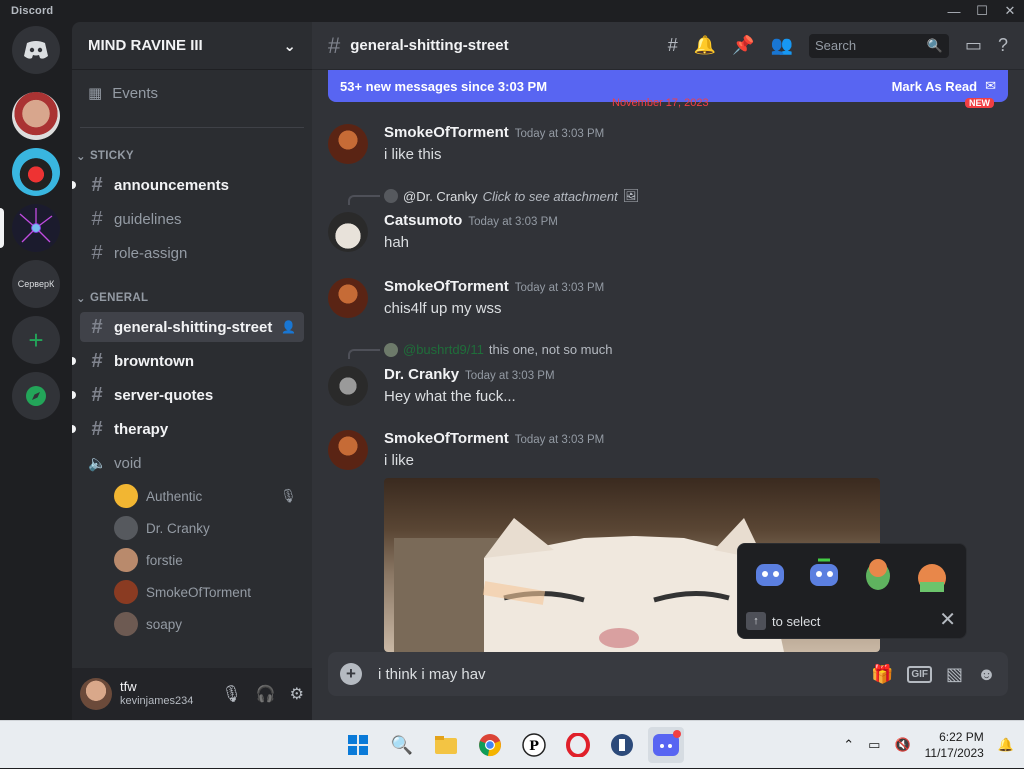  I want to click on channel-announcements: # announcements, so click(188, 185).